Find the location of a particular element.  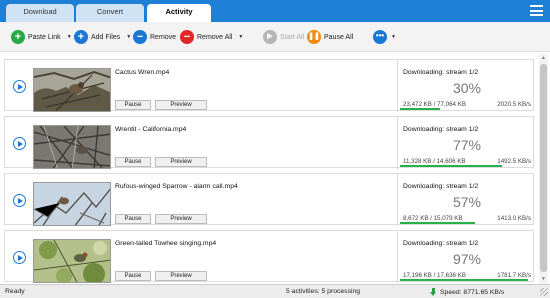

remove-button: − Remove is located at coordinates (154, 37).